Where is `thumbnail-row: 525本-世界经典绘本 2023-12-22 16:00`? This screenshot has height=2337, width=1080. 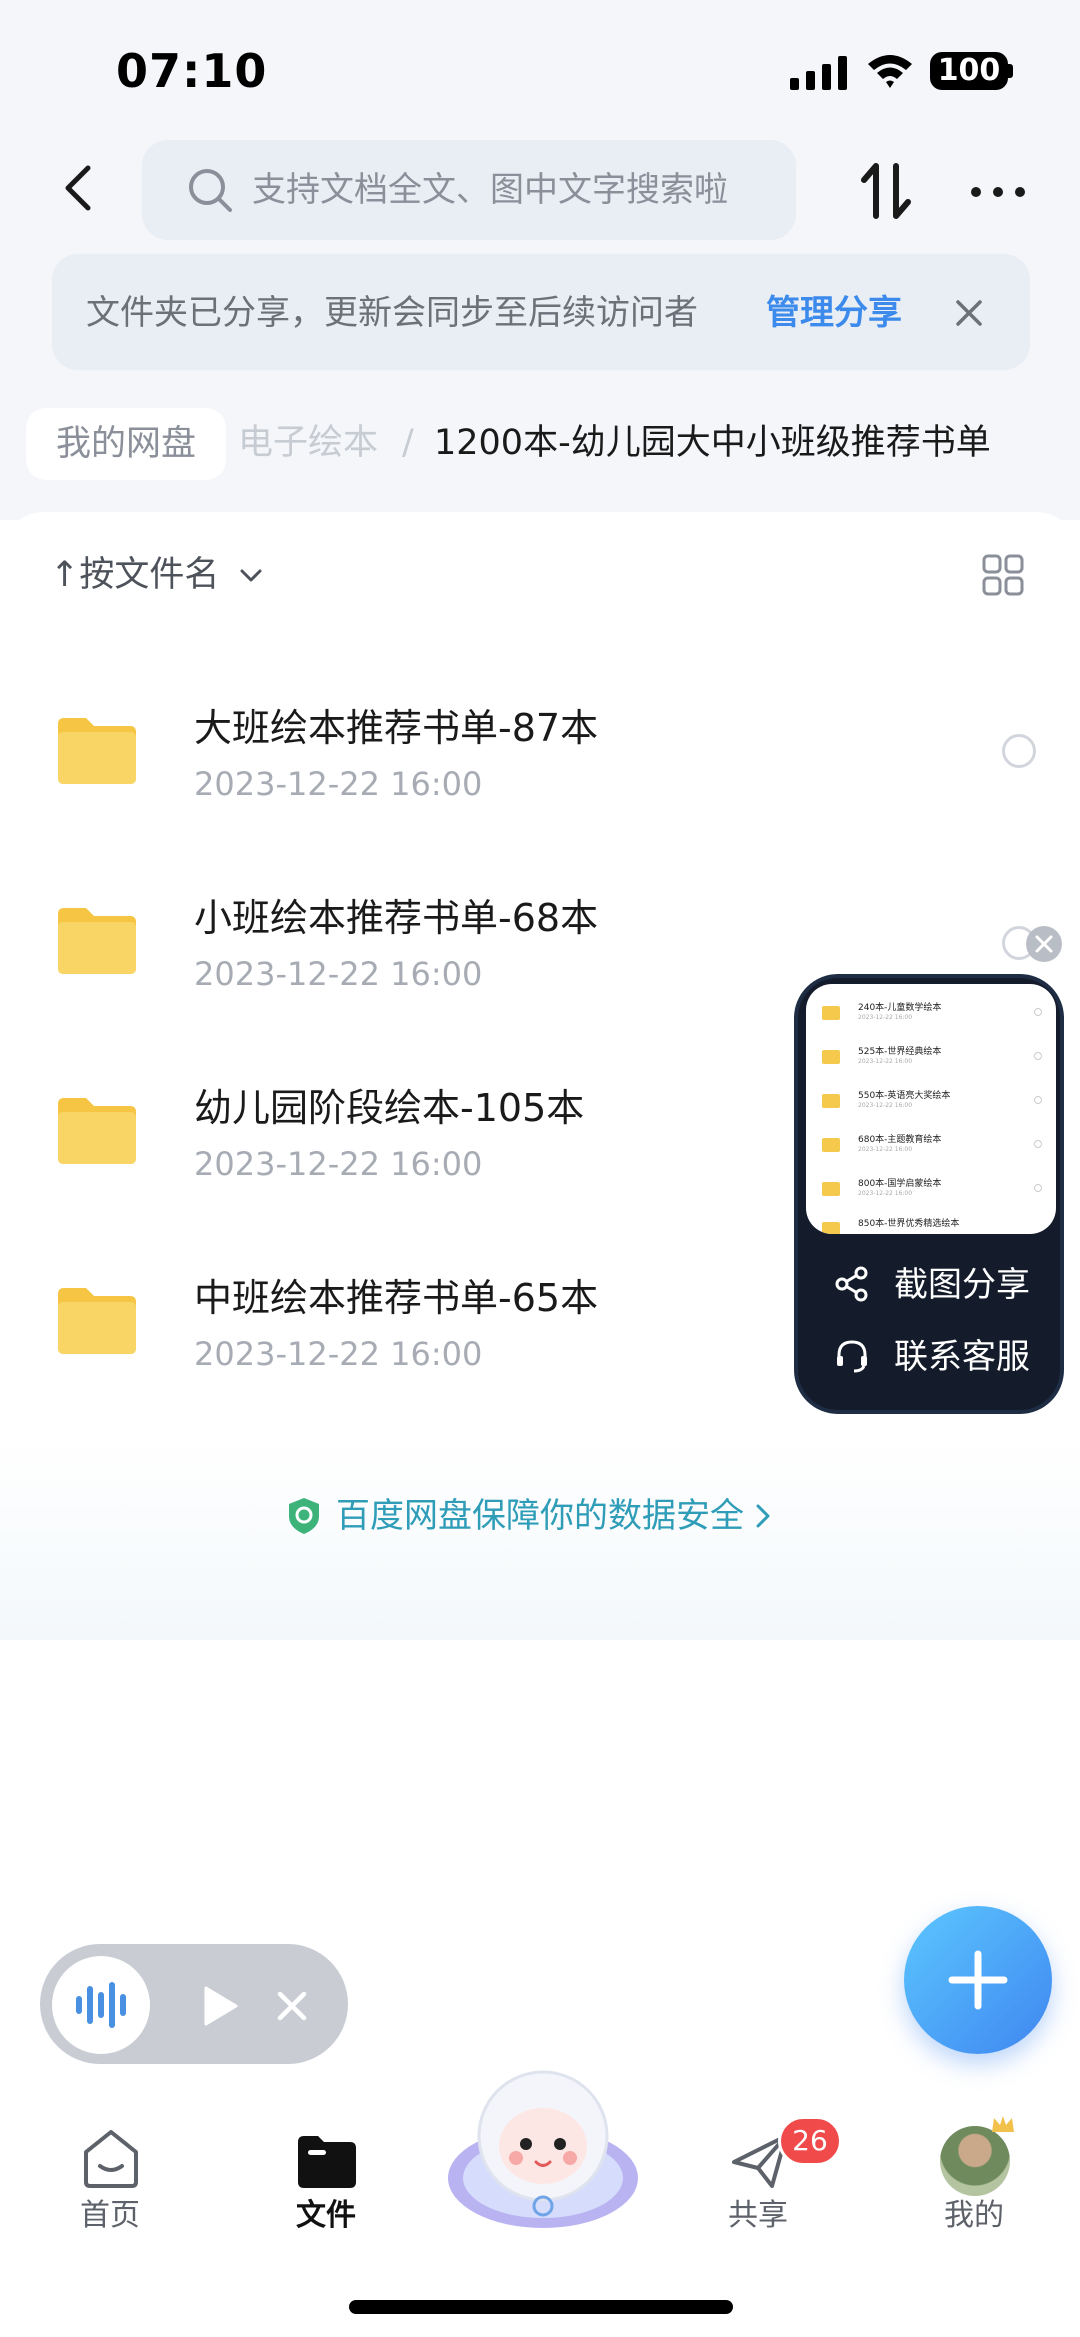 thumbnail-row: 525本-世界经典绘本 2023-12-22 16:00 is located at coordinates (931, 1056).